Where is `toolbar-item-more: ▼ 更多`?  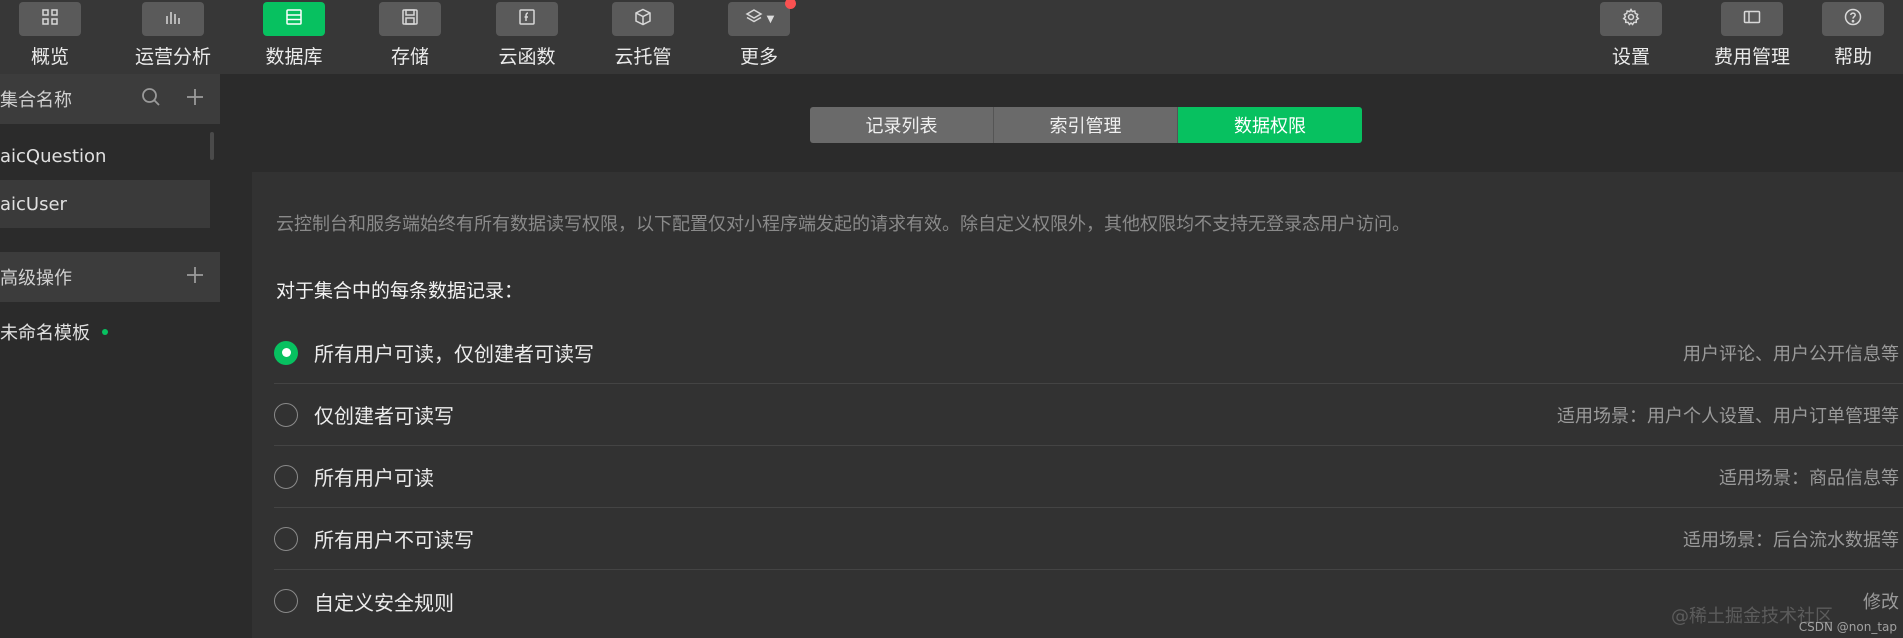
toolbar-item-more: ▼ 更多 is located at coordinates (759, 37).